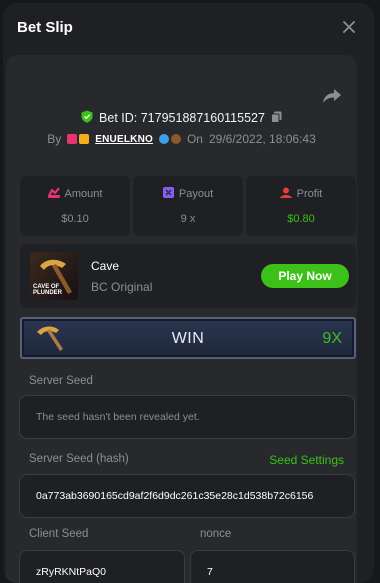 This screenshot has height=583, width=380. What do you see at coordinates (305, 276) in the screenshot?
I see `play-now-button: Play Now` at bounding box center [305, 276].